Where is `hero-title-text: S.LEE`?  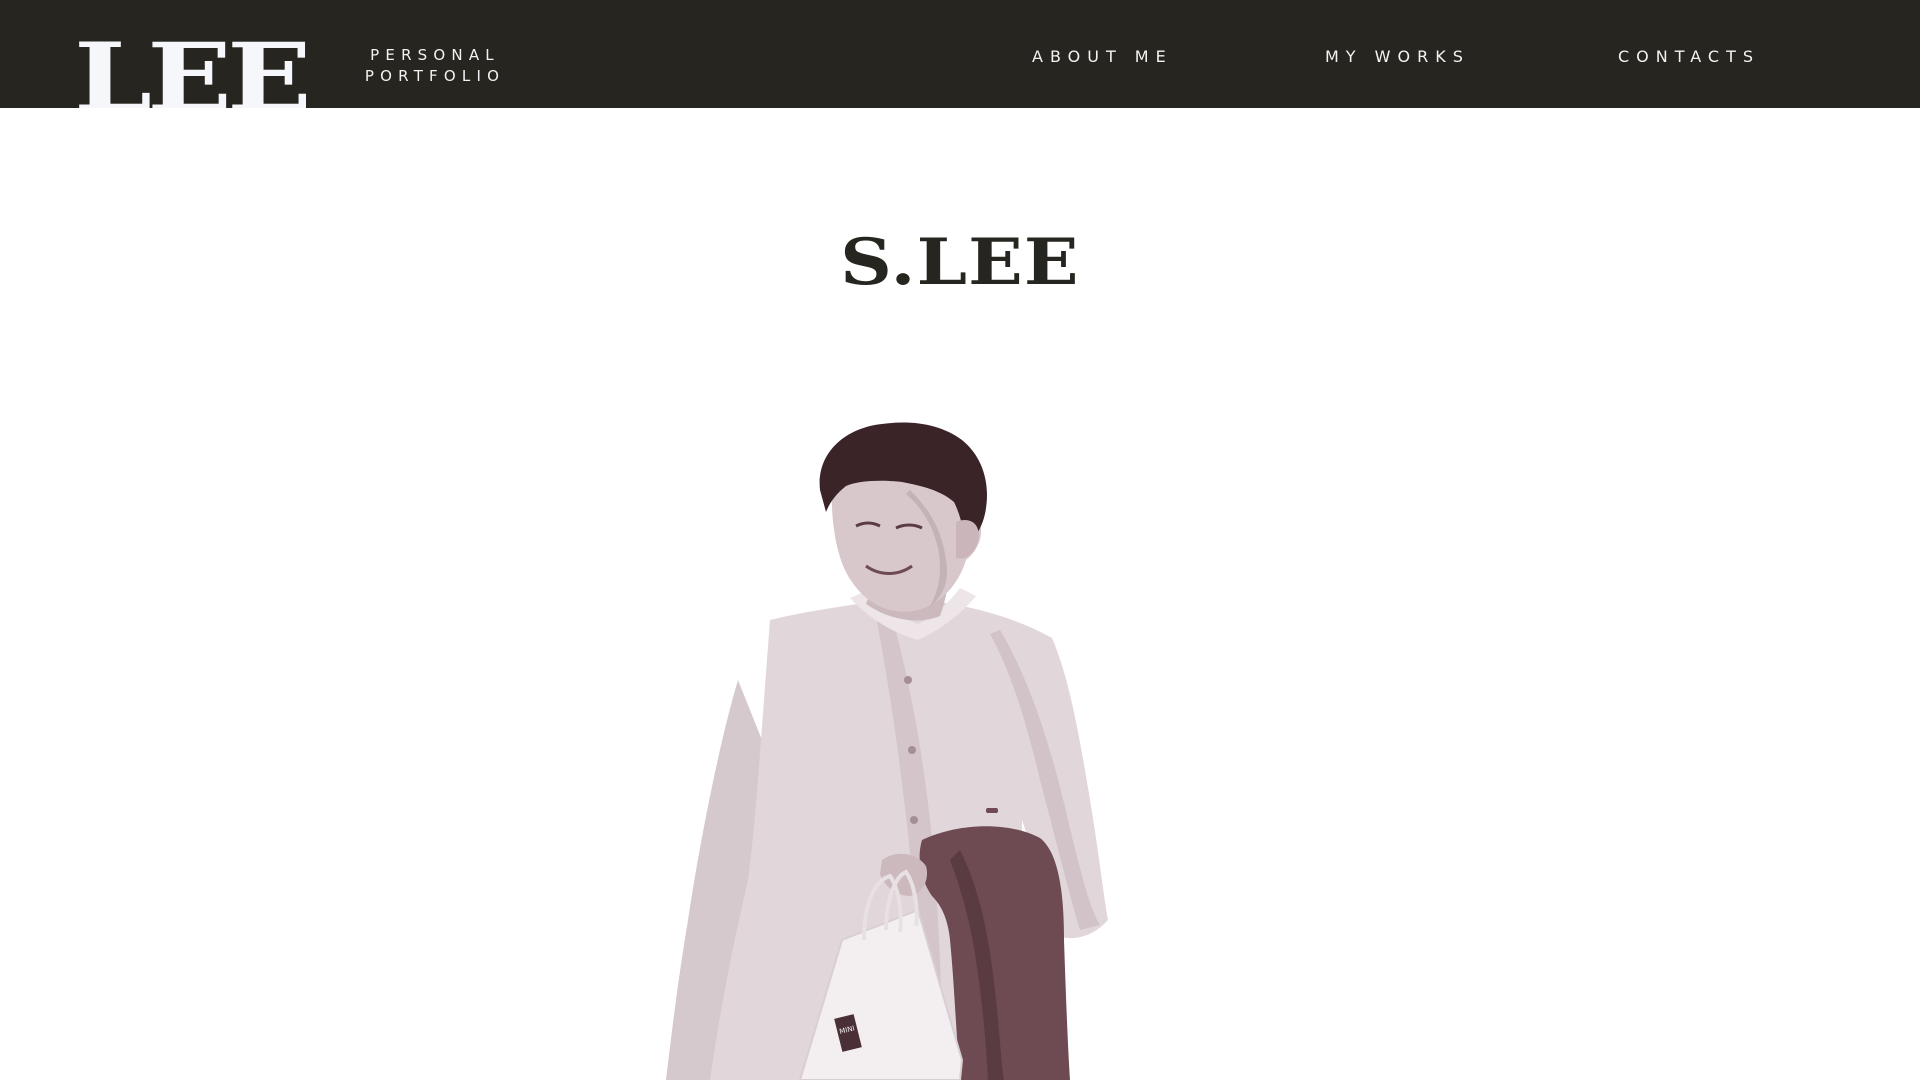 hero-title-text: S.LEE is located at coordinates (960, 262).